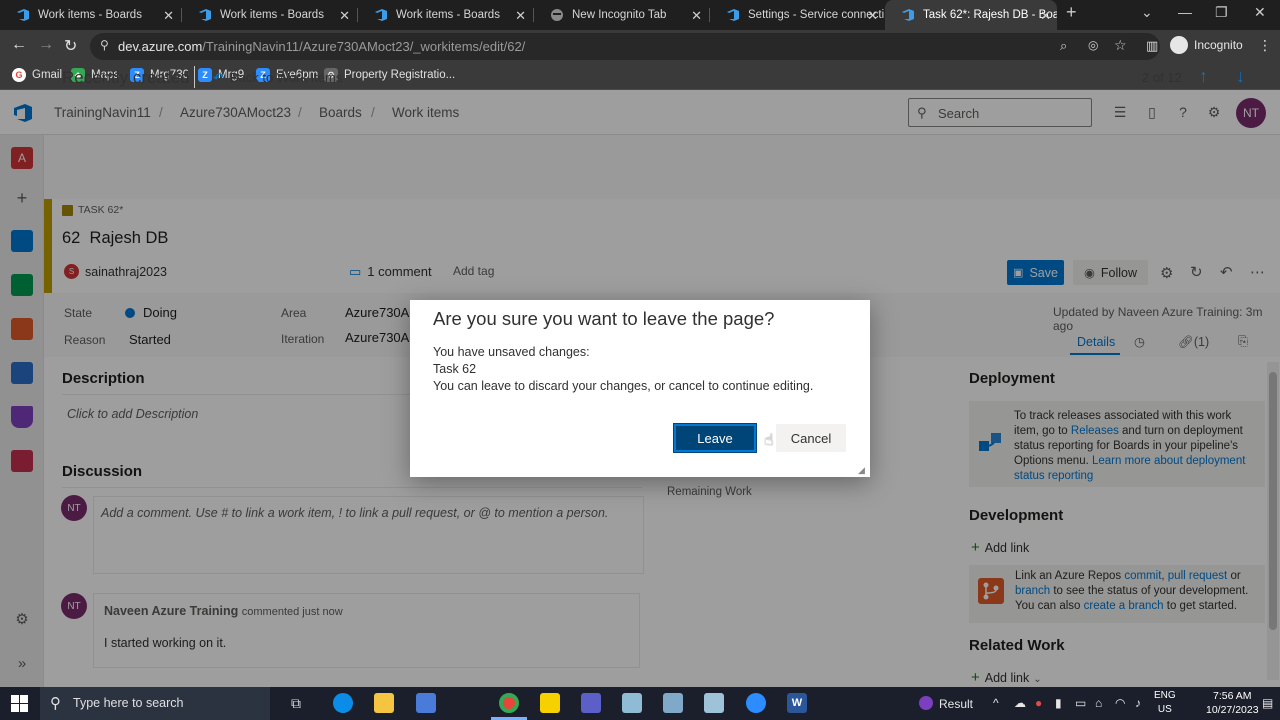 The width and height of the screenshot is (1280, 720). Describe the element at coordinates (604, 318) in the screenshot. I see `dialog-title: Are you sure you want to leave the page?` at that location.